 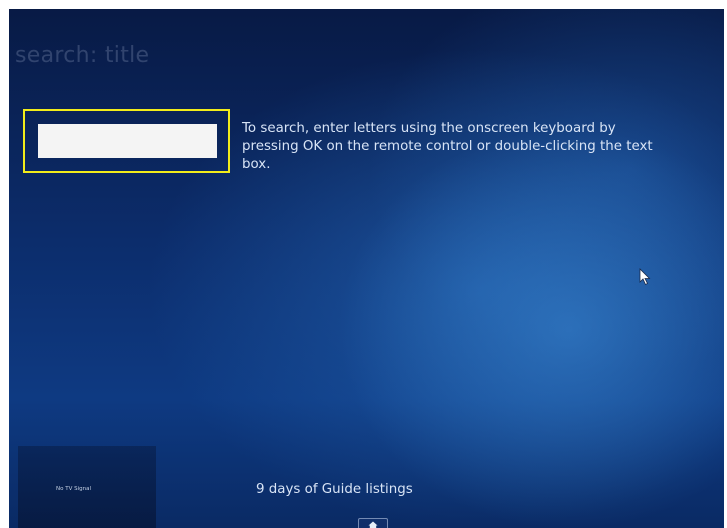 I want to click on home-button, so click(x=373, y=523).